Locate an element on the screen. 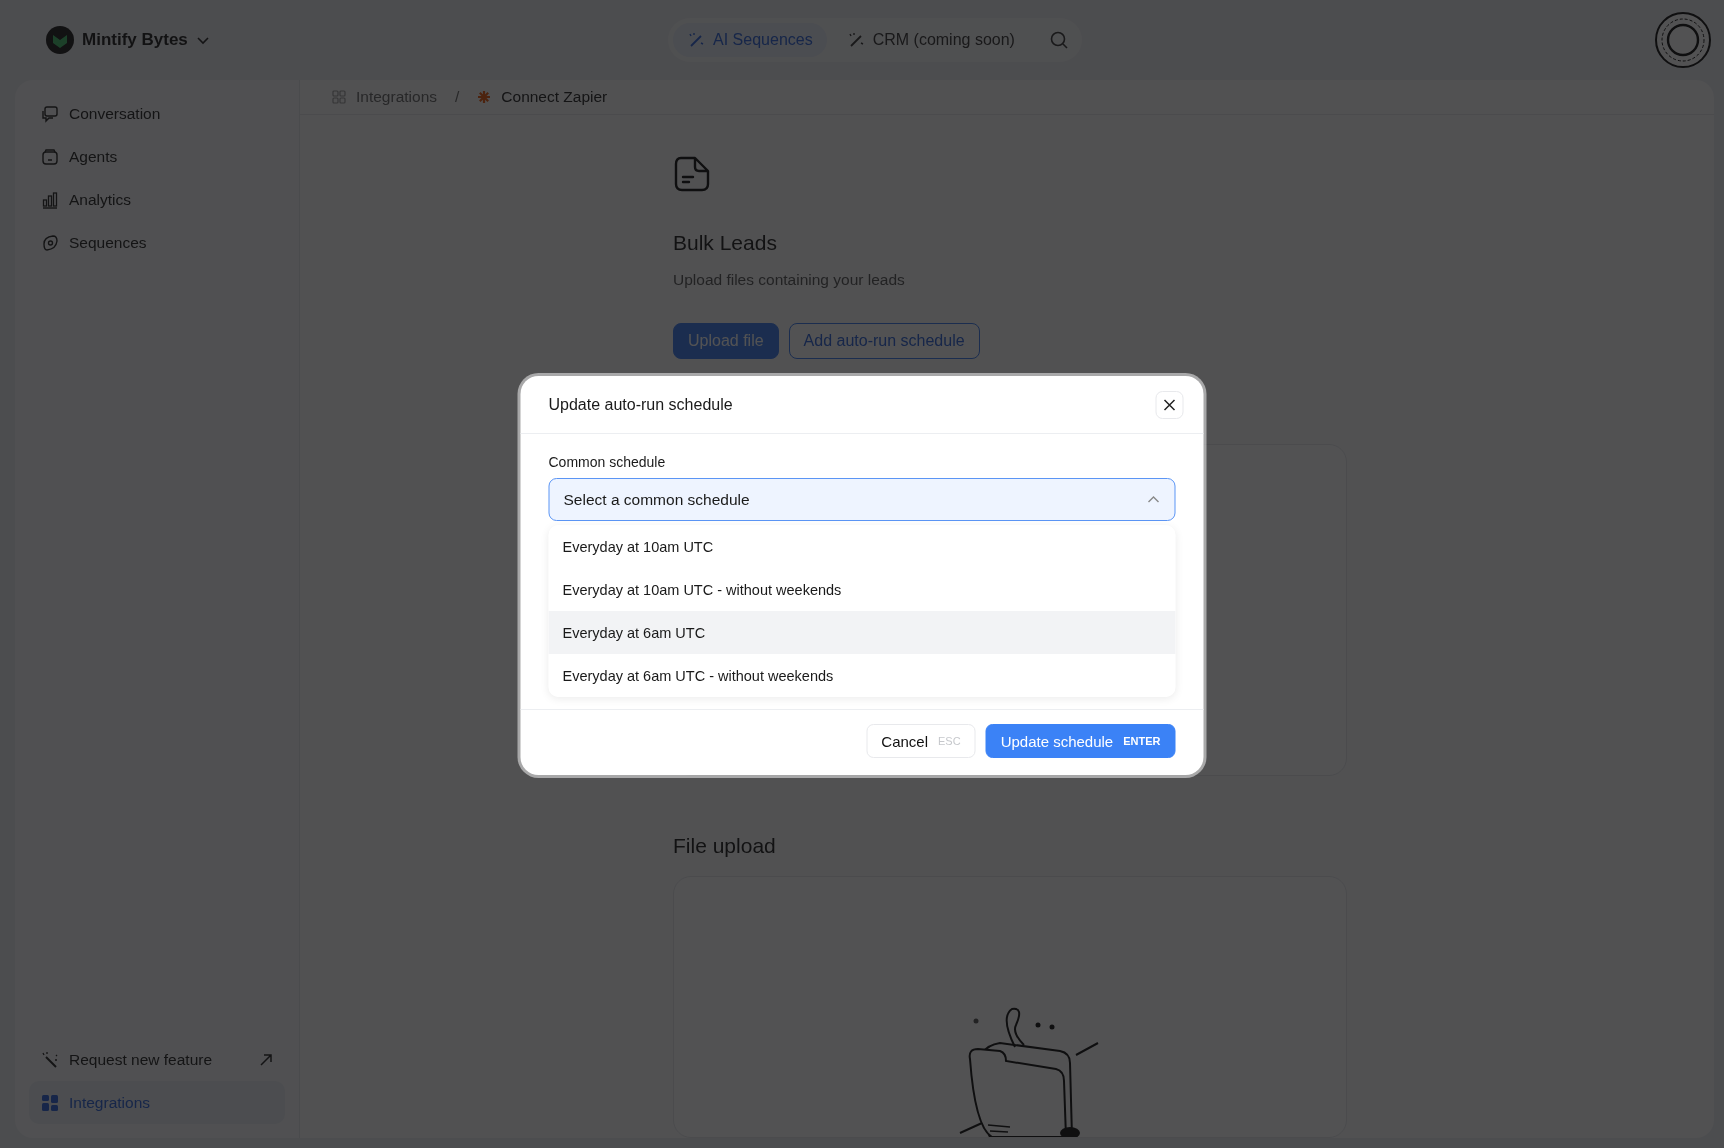 The height and width of the screenshot is (1148, 1724). dropdown-option: Everyday at 10am UTC is located at coordinates (862, 546).